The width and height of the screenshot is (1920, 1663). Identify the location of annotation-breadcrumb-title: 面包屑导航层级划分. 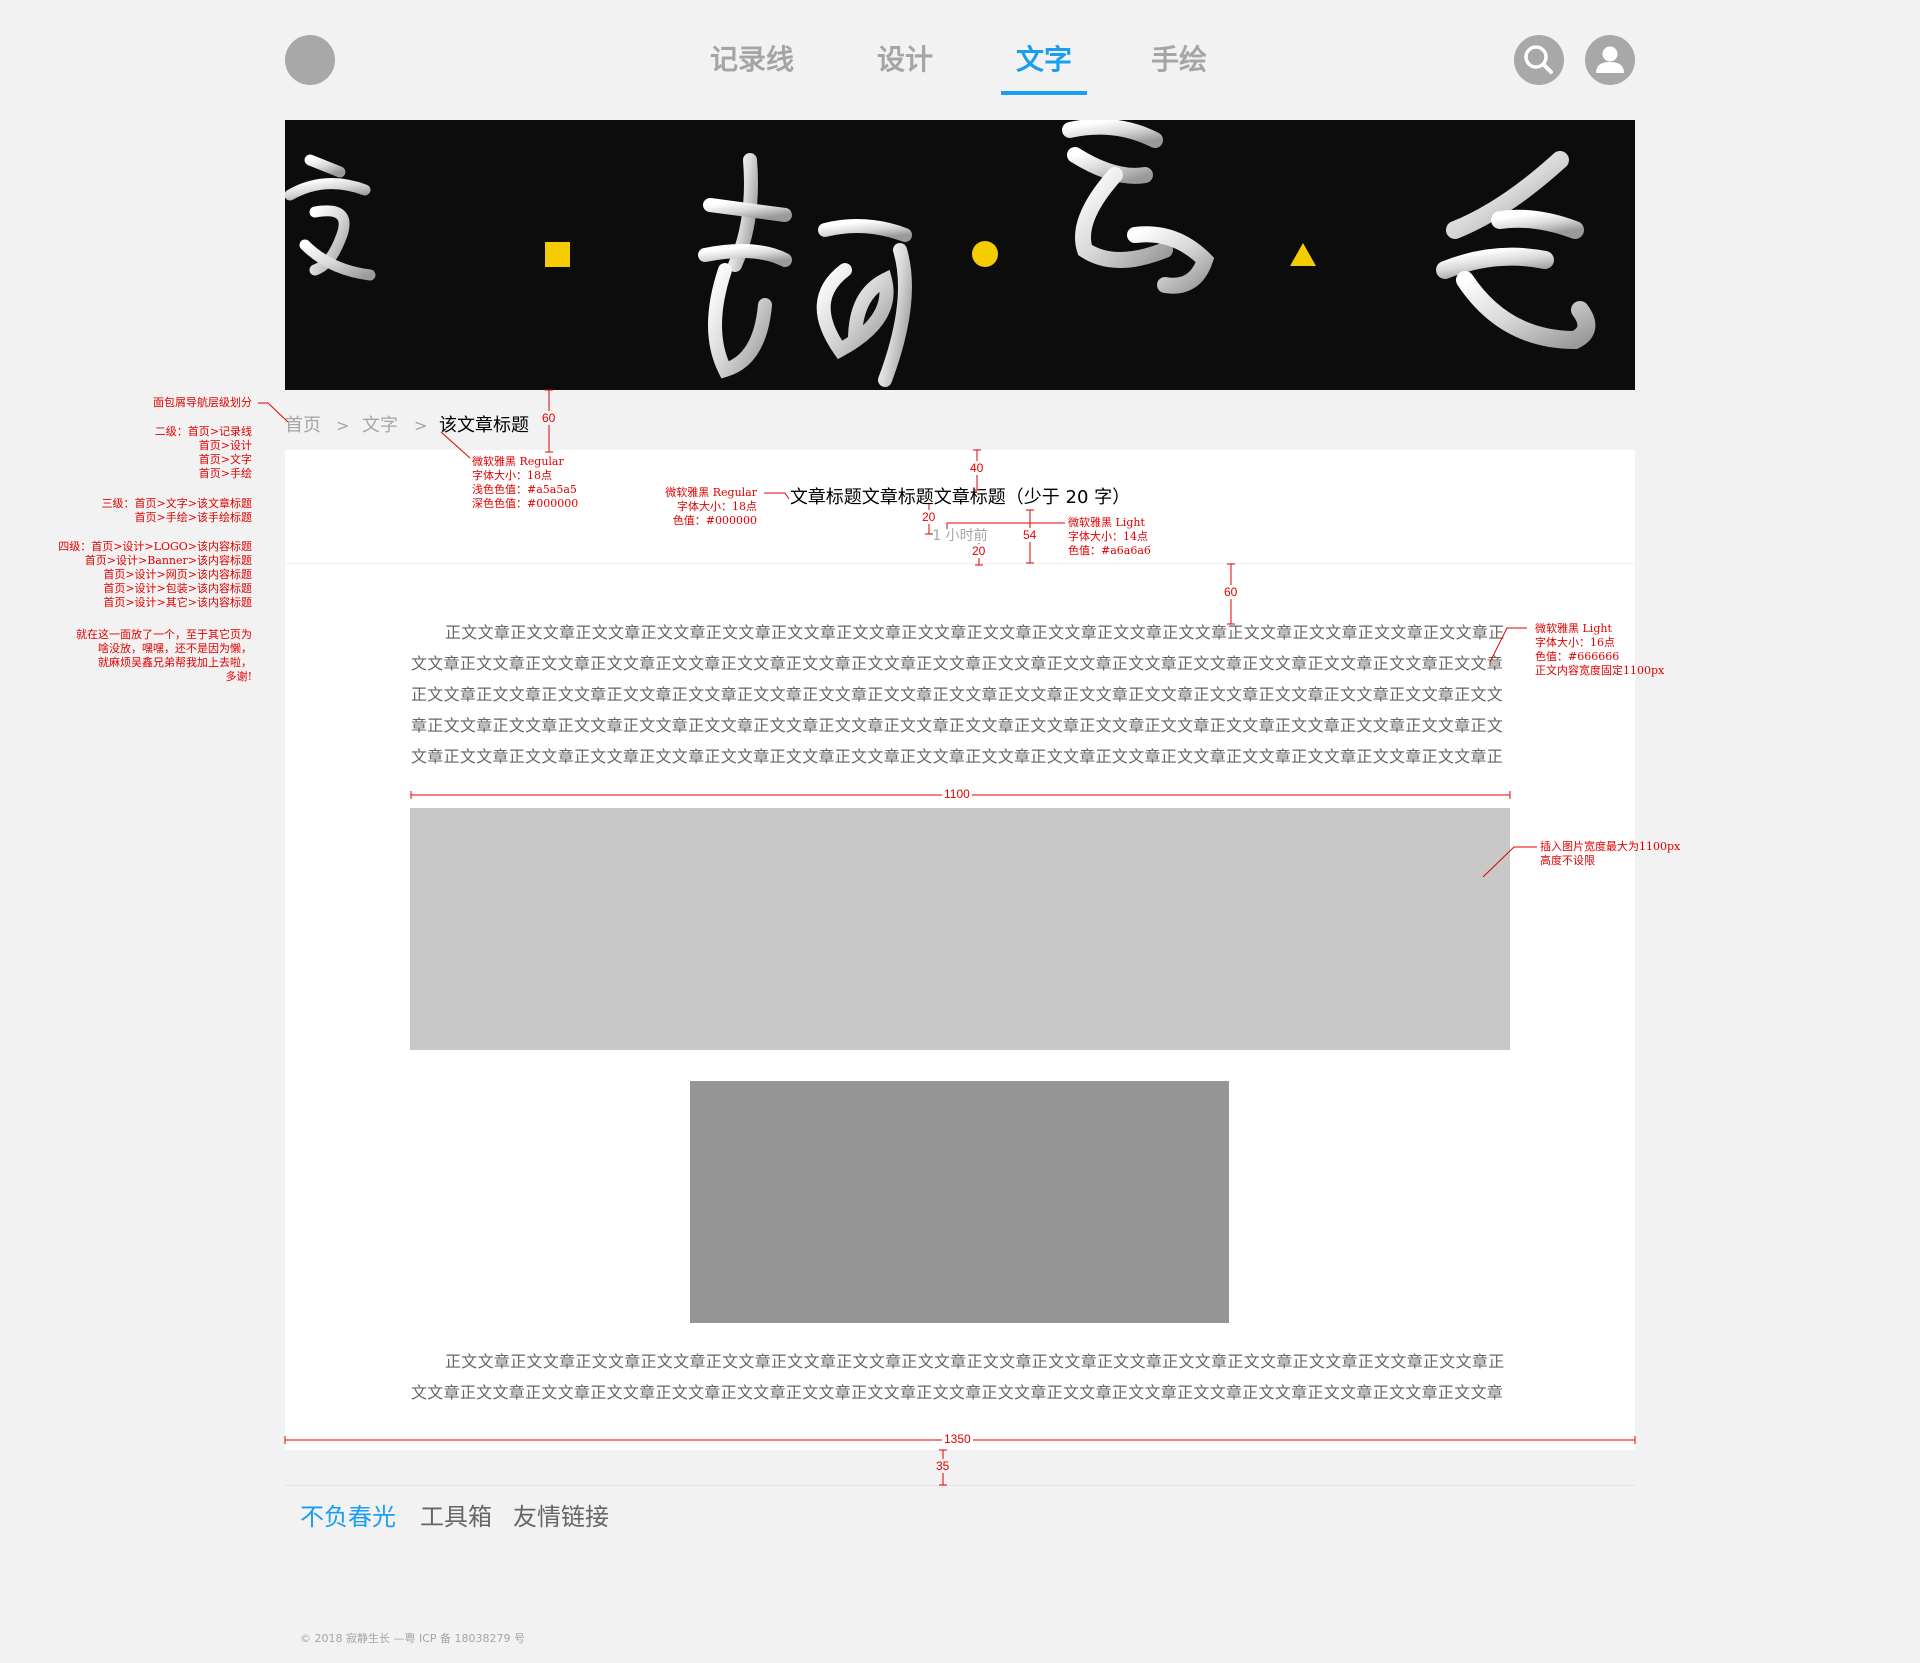
(202, 402).